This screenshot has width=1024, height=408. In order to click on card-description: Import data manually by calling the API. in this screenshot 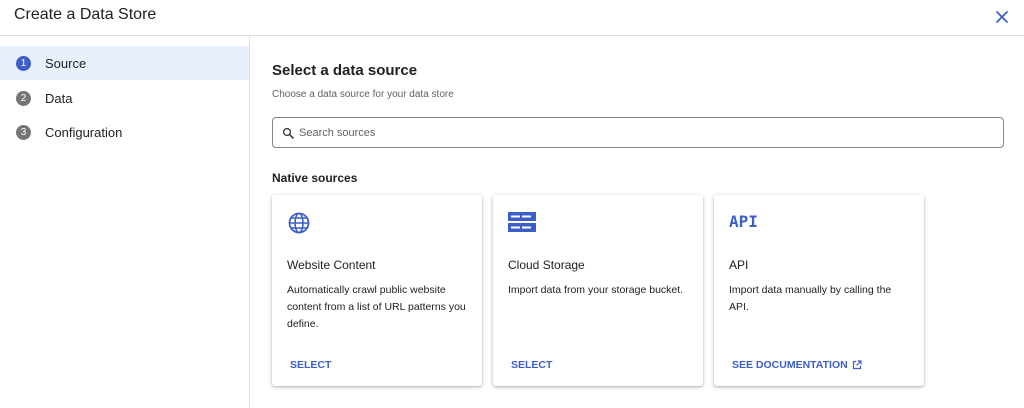, I will do `click(810, 298)`.